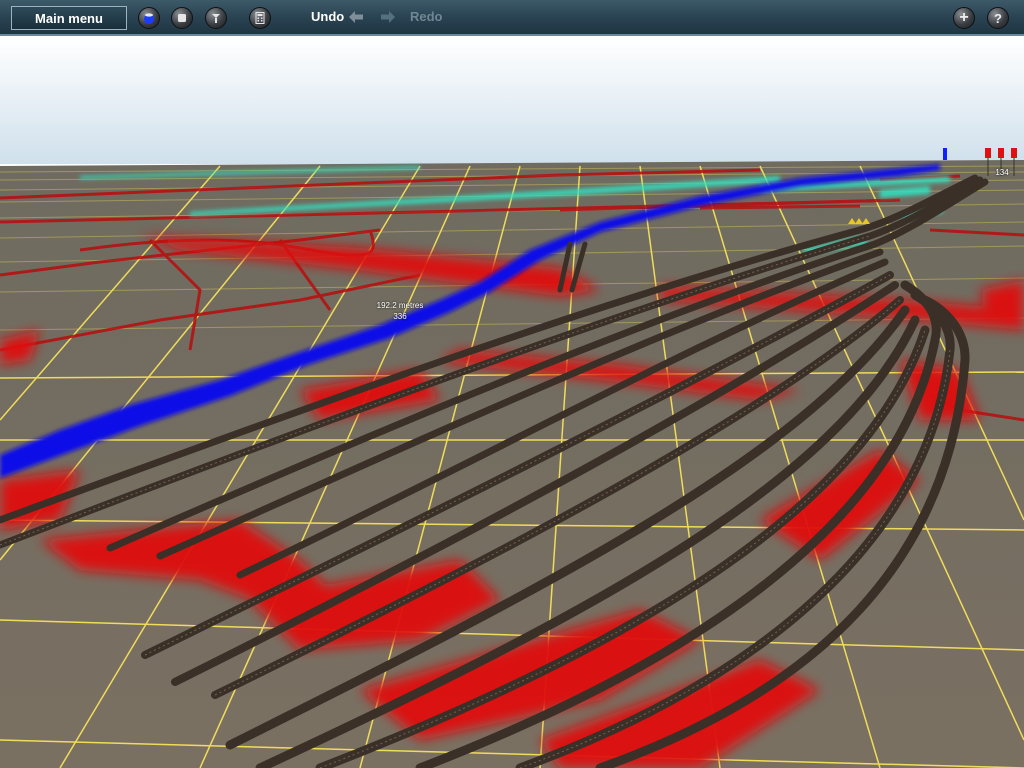 This screenshot has width=1024, height=768. What do you see at coordinates (1002, 172) in the screenshot?
I see `marker-number-label: 134` at bounding box center [1002, 172].